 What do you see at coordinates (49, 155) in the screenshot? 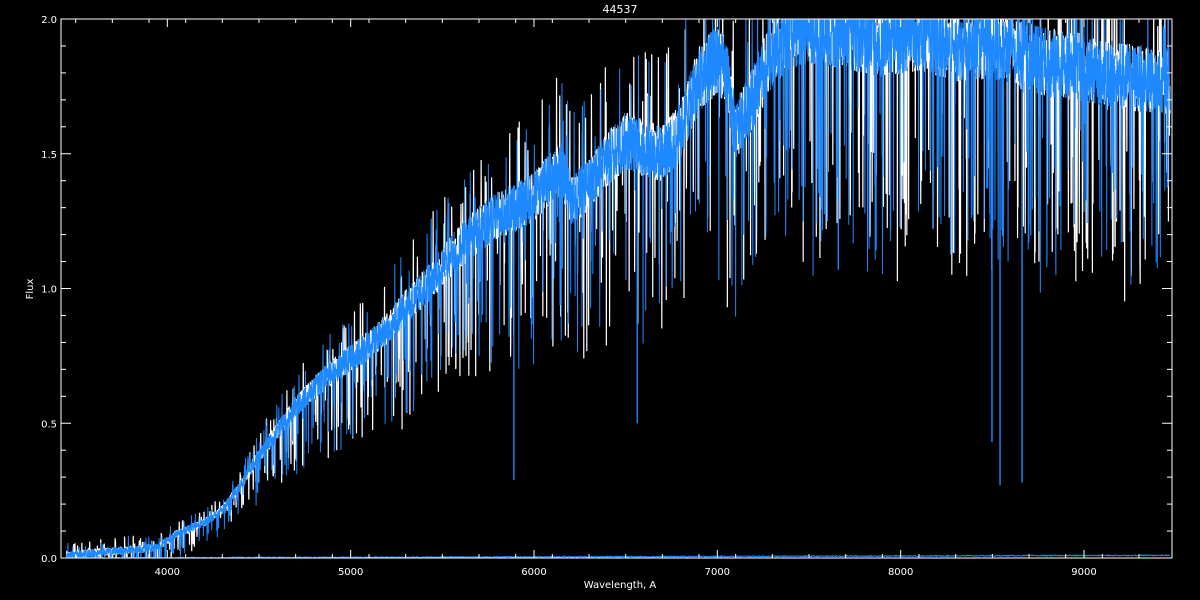
I see `y-tick-label: 1.5` at bounding box center [49, 155].